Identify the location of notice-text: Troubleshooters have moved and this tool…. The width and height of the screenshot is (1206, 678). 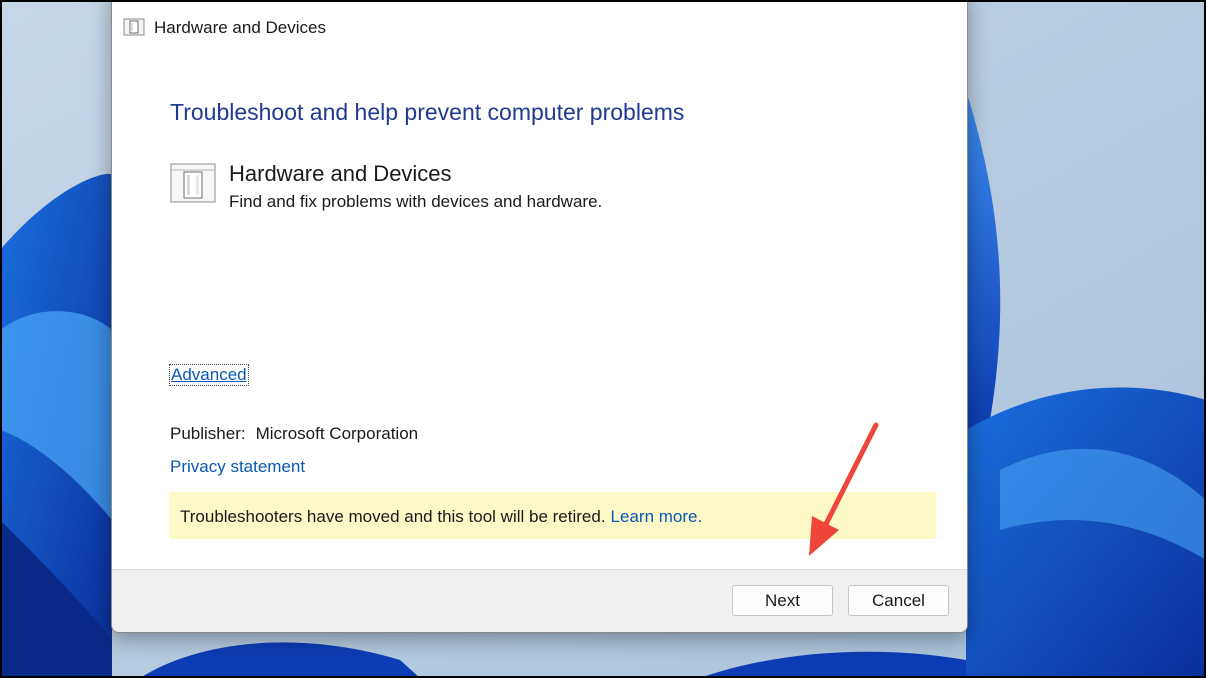
(393, 516).